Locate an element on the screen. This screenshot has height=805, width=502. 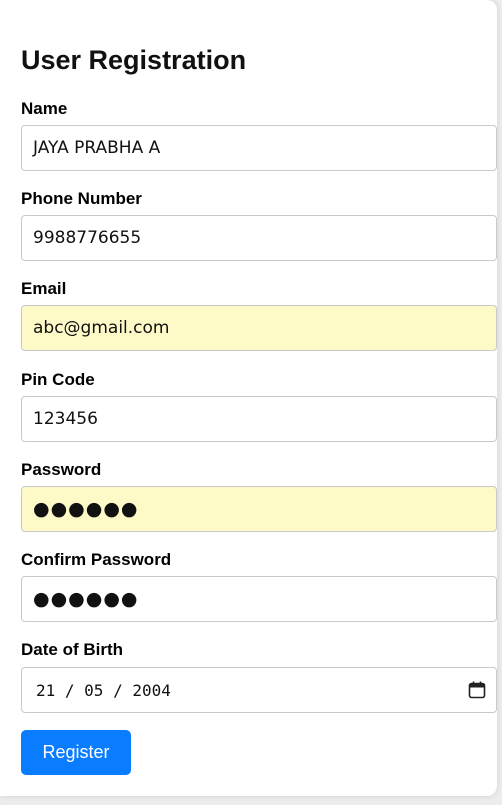
date-month: 05 is located at coordinates (93, 690).